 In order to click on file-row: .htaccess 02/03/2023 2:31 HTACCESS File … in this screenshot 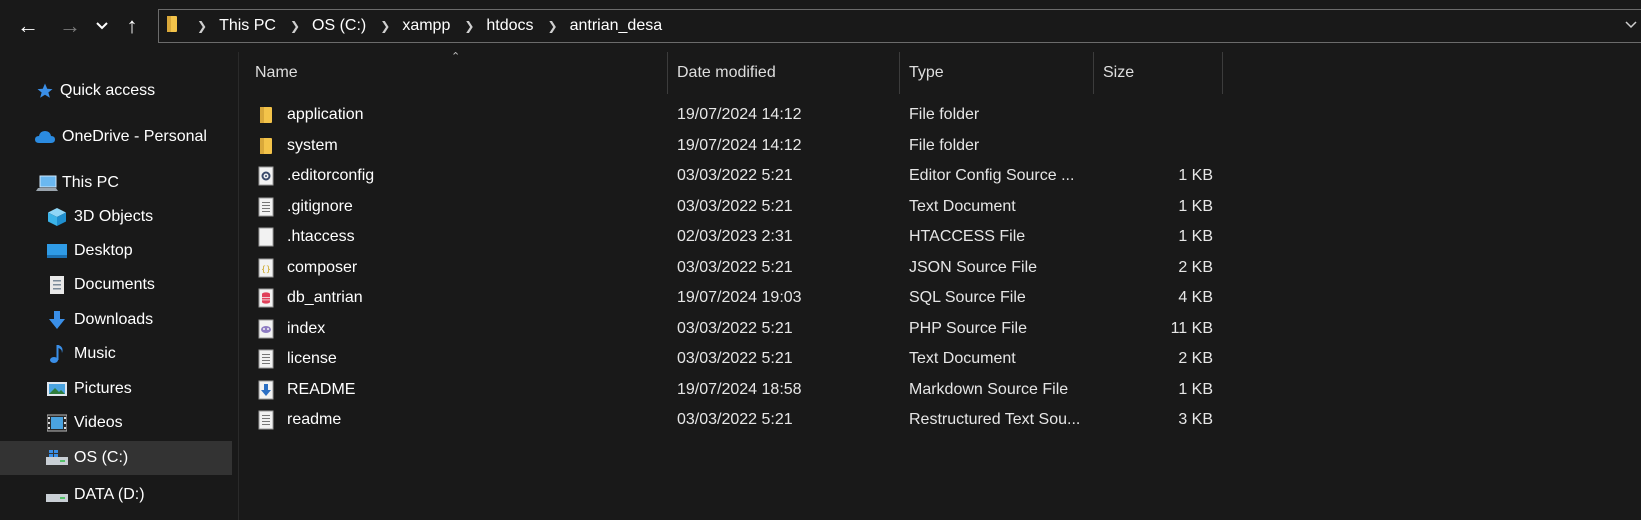, I will do `click(940, 237)`.